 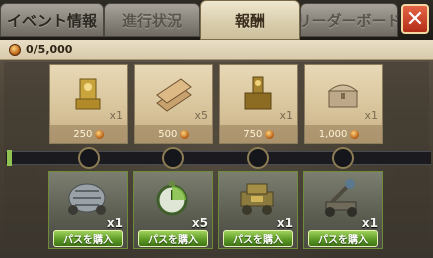 I want to click on close-icon: ✕, so click(x=415, y=19).